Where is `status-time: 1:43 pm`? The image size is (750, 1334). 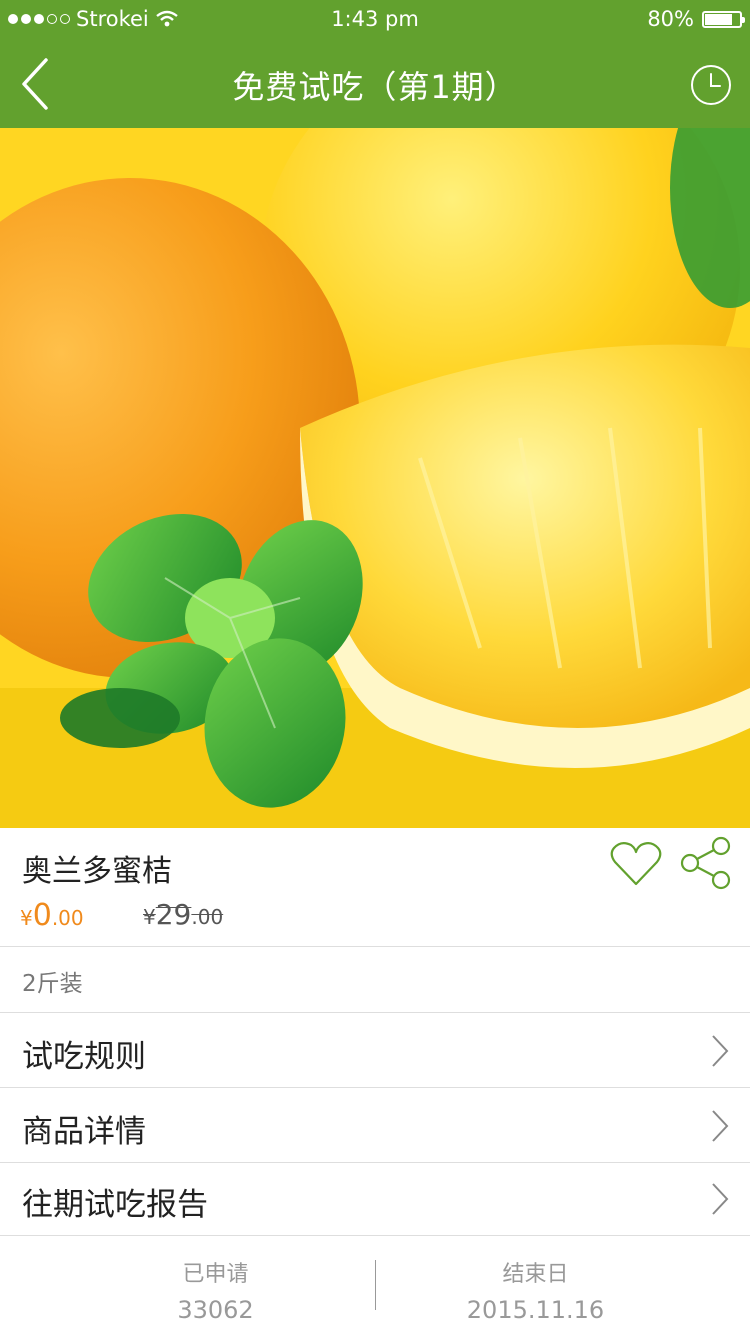
status-time: 1:43 pm is located at coordinates (375, 19).